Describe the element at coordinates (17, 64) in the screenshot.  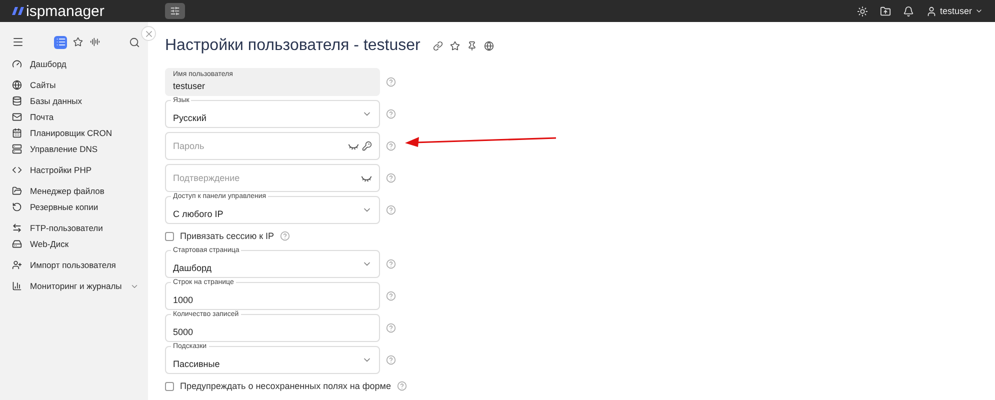
I see `gauge-icon` at that location.